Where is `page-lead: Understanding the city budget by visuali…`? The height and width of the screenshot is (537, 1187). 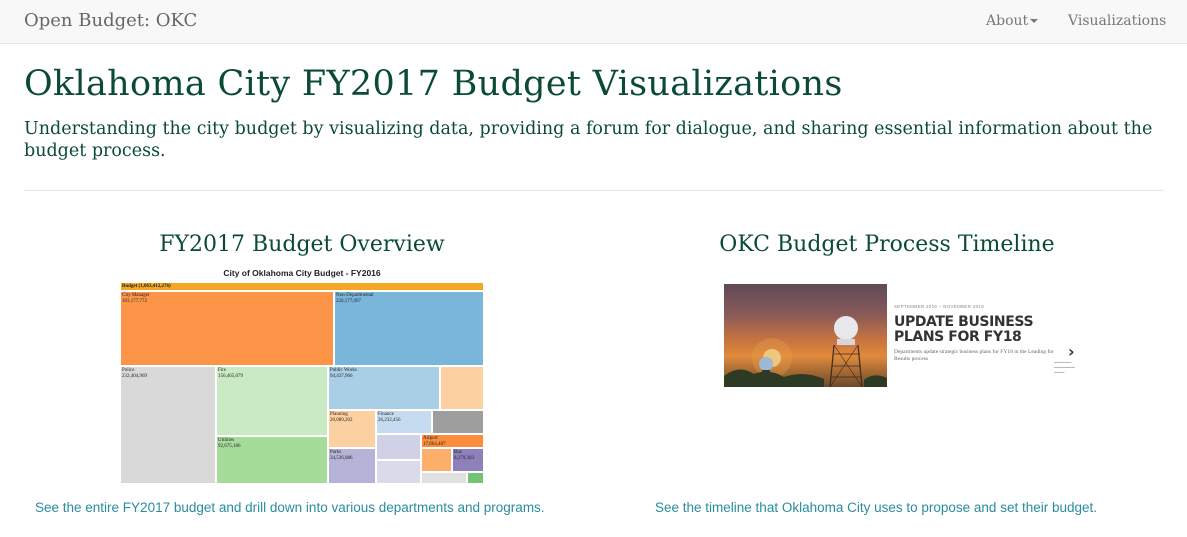
page-lead: Understanding the city budget by visuali… is located at coordinates (588, 140).